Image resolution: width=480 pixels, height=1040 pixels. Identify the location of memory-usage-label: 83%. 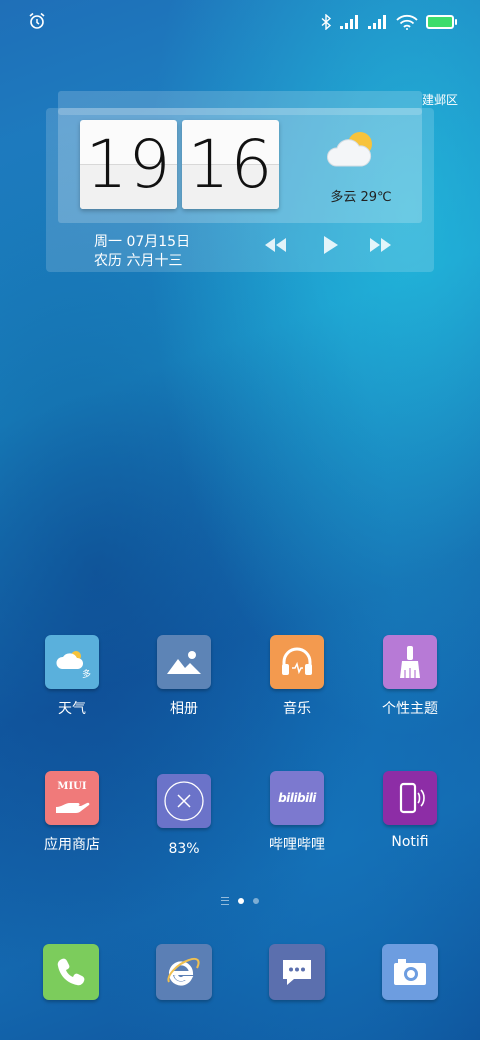
(184, 849).